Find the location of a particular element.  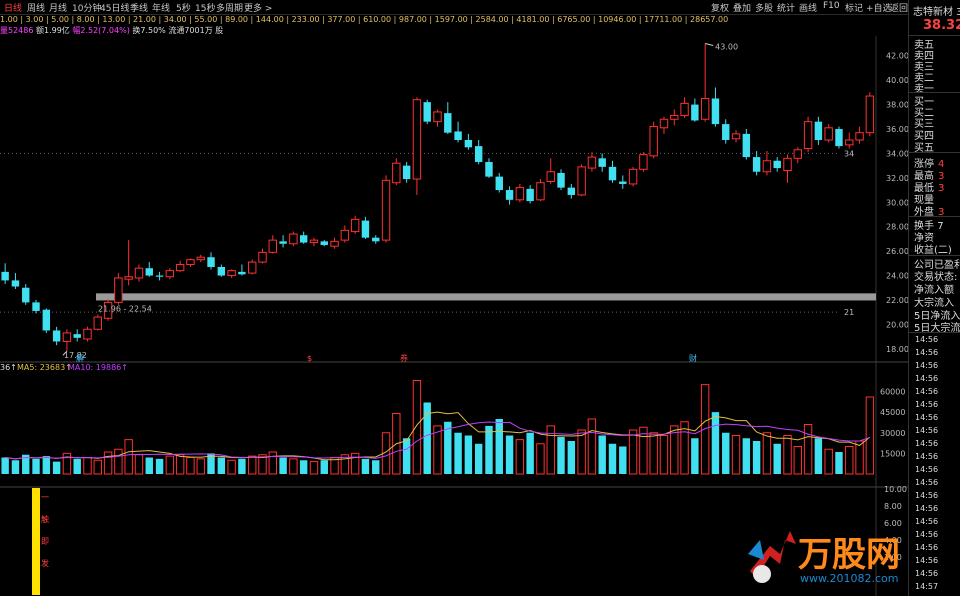

tab-6: 年线 is located at coordinates (161, 7).